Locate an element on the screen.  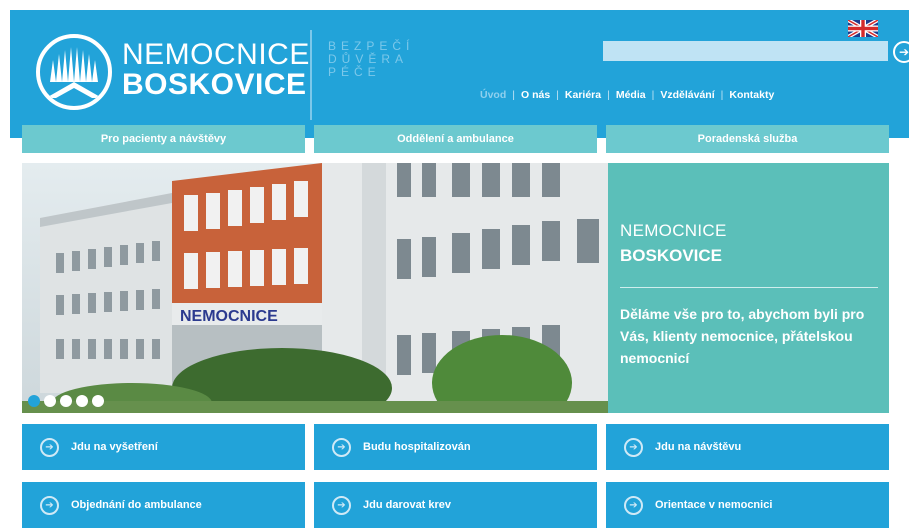
panel-title-line2: BOSKOVICE is located at coordinates (671, 255).